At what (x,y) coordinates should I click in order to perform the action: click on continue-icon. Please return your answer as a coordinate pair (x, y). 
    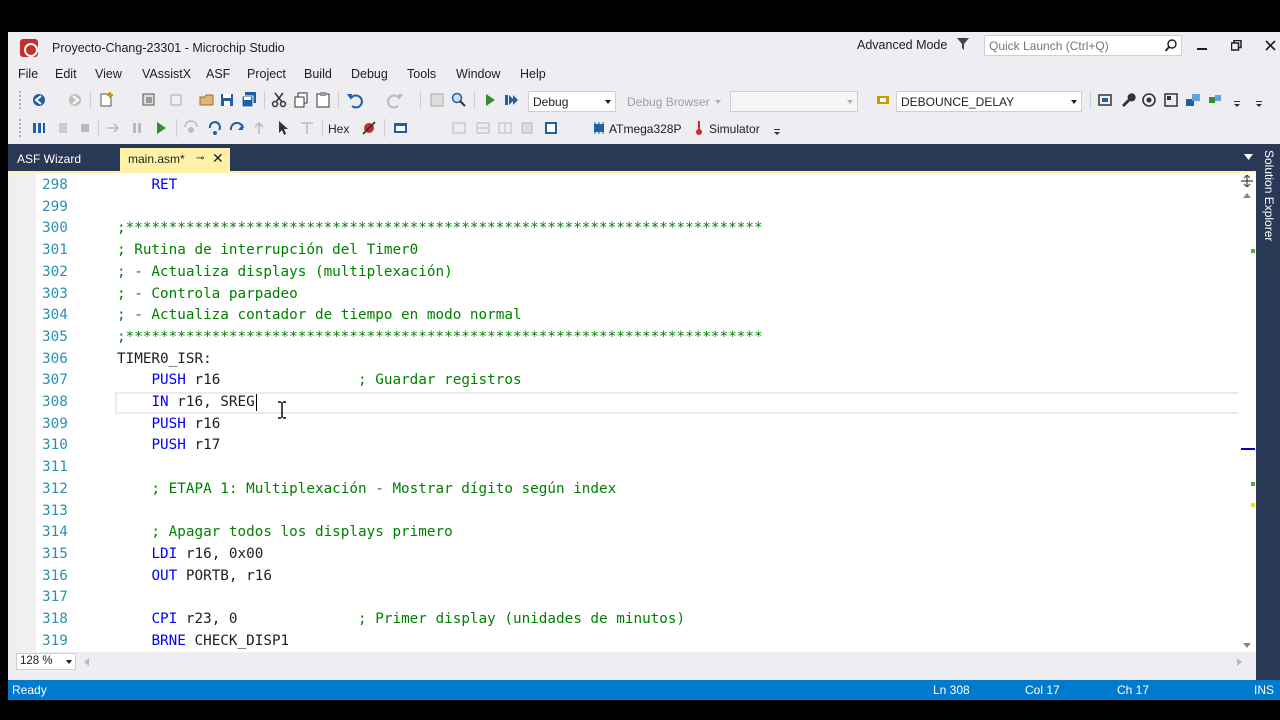
    Looking at the image, I should click on (161, 128).